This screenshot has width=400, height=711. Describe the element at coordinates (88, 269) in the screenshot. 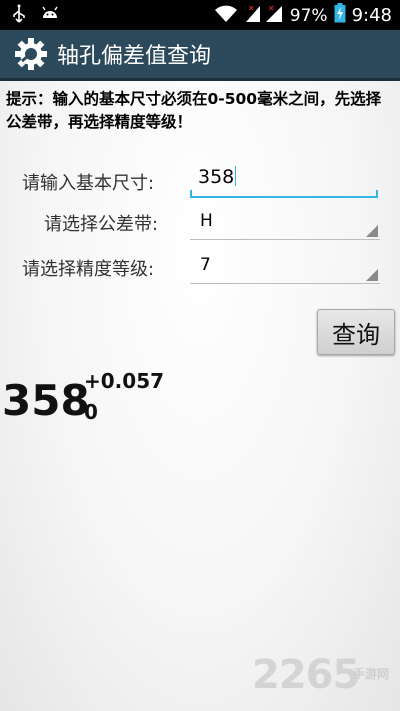

I see `grade-label: 请选择精度等级:` at that location.